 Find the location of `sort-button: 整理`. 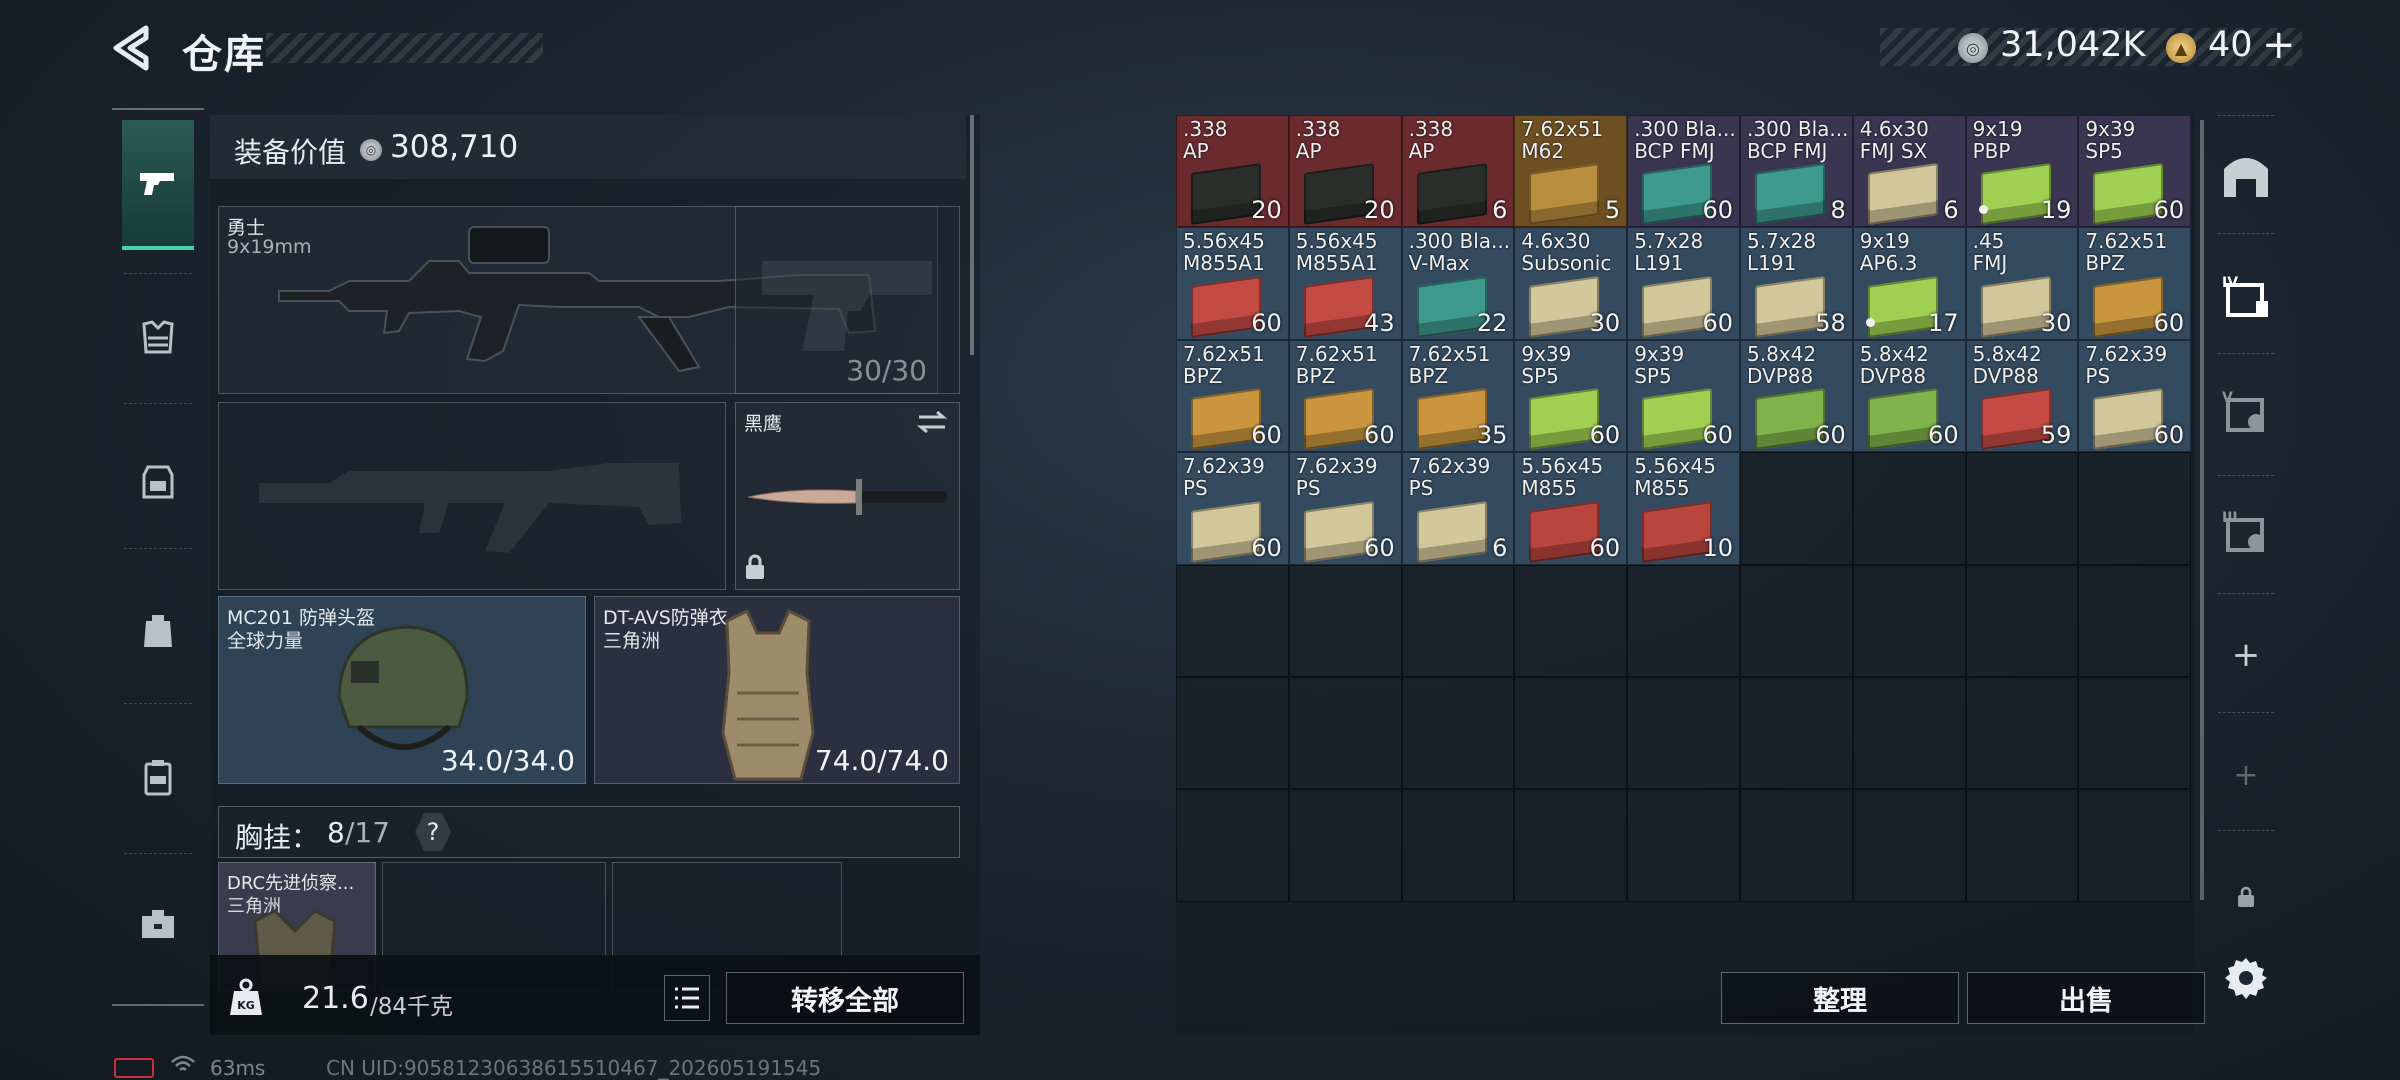

sort-button: 整理 is located at coordinates (1840, 998).